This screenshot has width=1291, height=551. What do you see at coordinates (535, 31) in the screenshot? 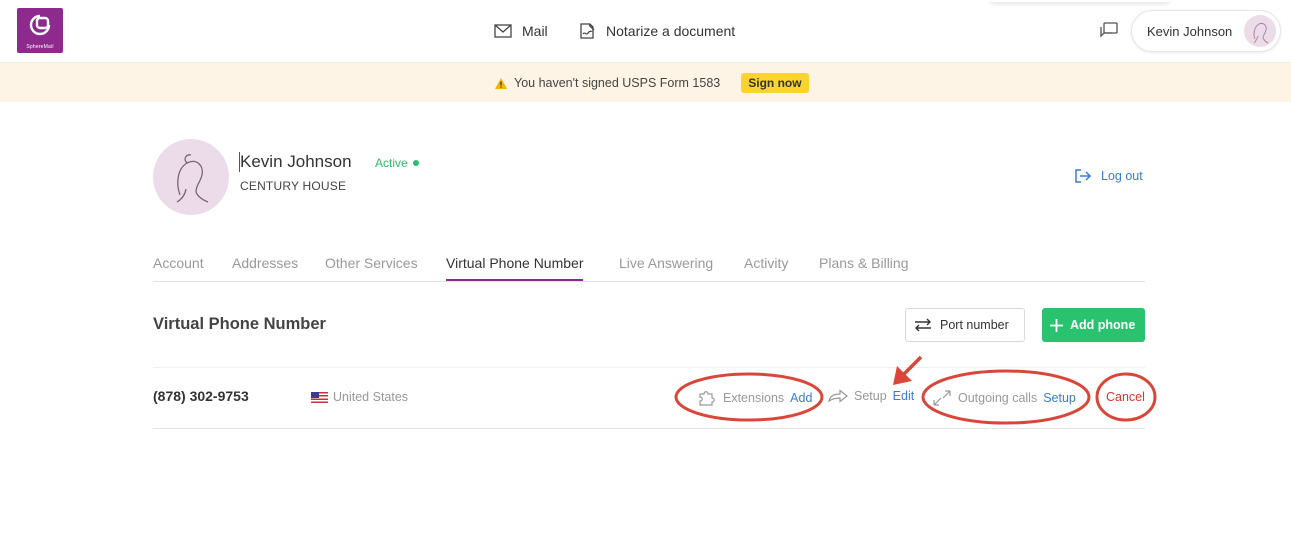
I see `nav-mail-label: Mail` at bounding box center [535, 31].